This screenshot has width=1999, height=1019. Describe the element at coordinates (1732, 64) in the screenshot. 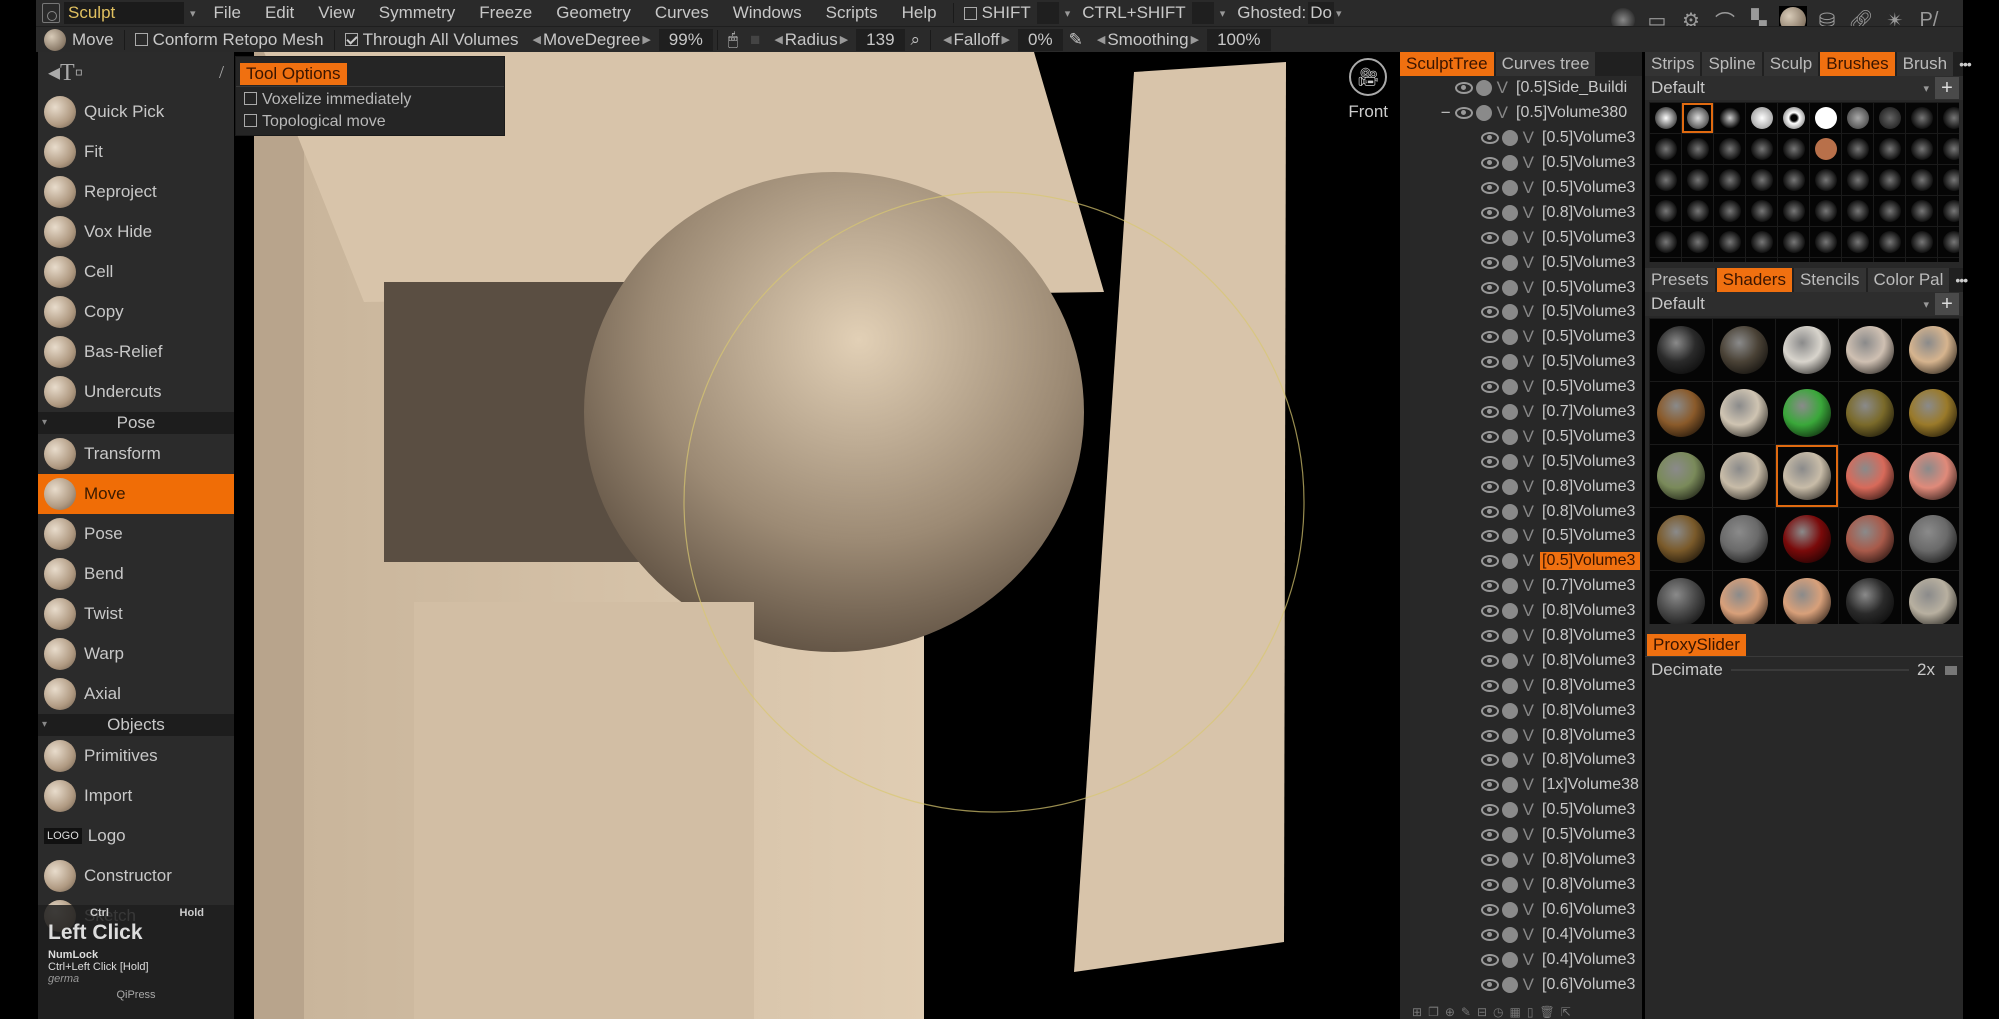

I see `tab-spline: Spline` at that location.